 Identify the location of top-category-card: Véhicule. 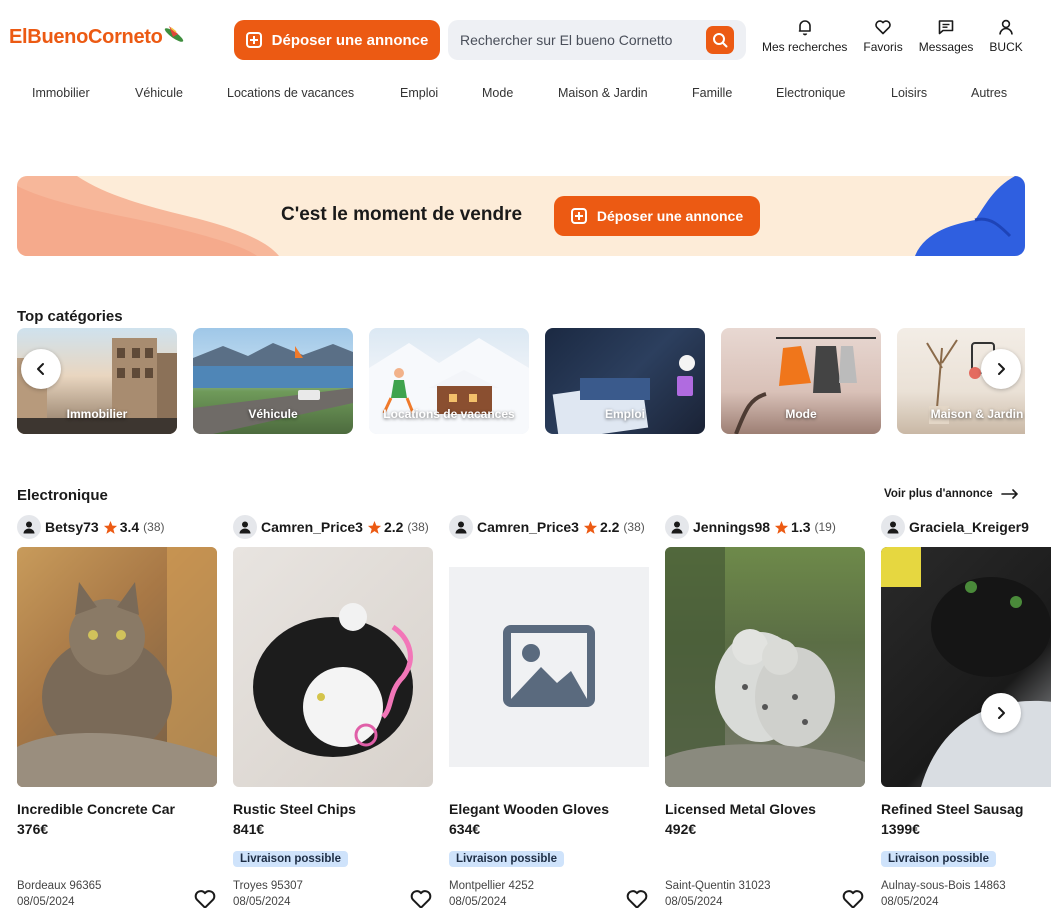
(273, 381).